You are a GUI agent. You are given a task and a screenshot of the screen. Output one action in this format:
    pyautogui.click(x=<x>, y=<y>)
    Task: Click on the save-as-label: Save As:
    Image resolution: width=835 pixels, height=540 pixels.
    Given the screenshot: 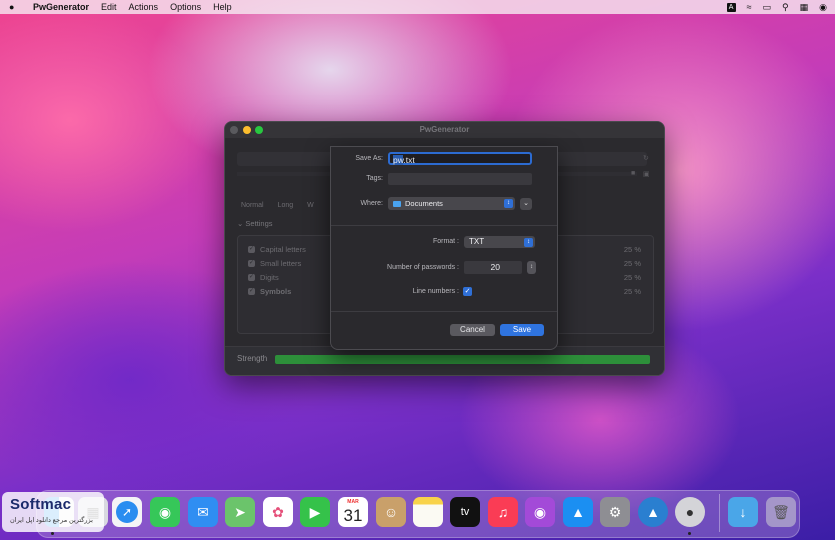 What is the action you would take?
    pyautogui.click(x=369, y=158)
    